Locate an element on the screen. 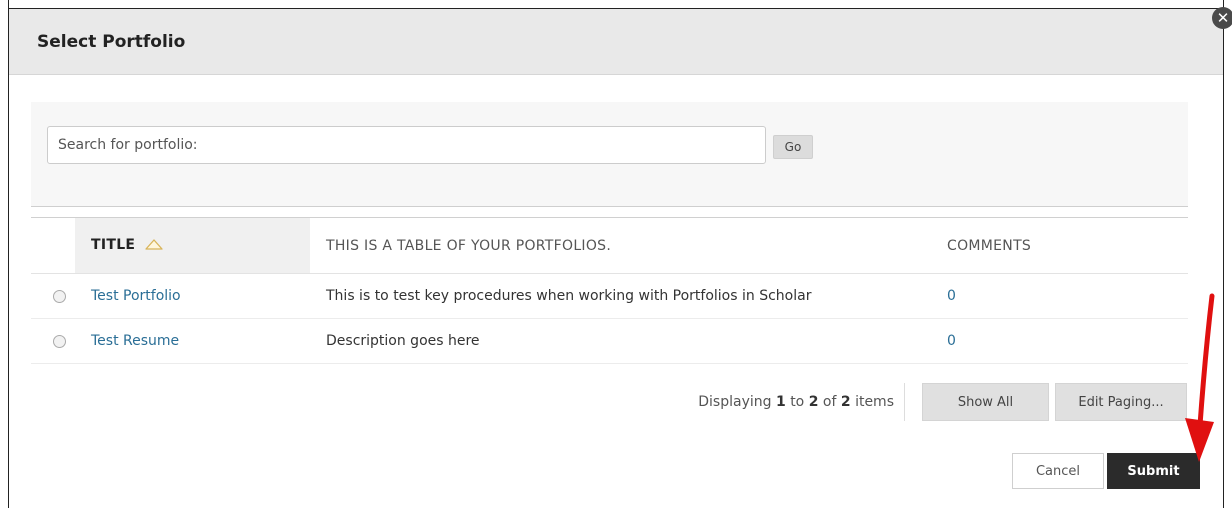 The image size is (1232, 508). go-button: Go is located at coordinates (793, 147).